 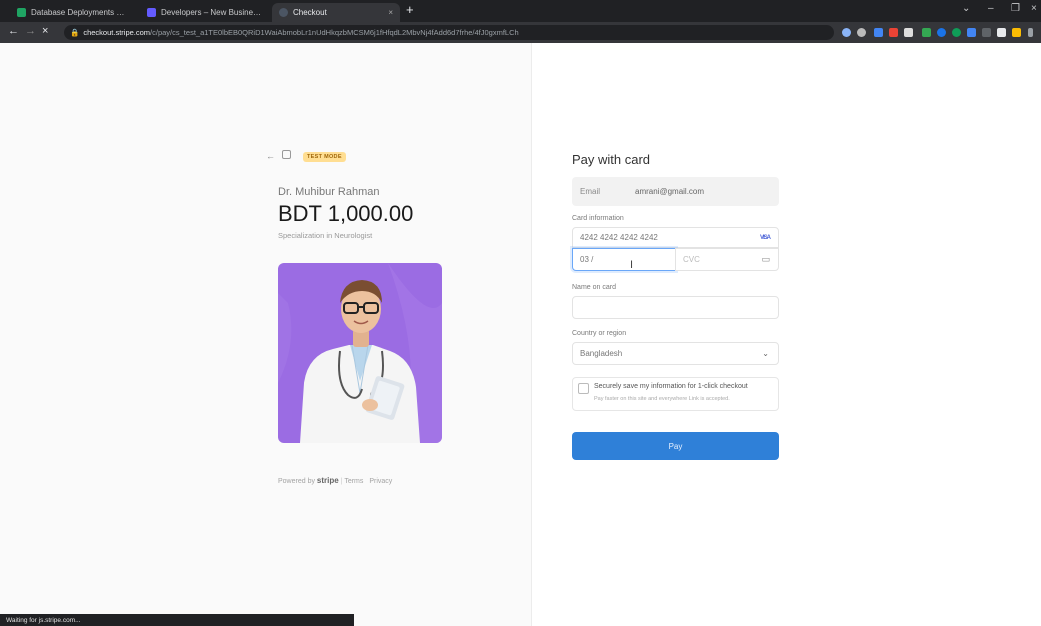 I want to click on privacy-link: Privacy, so click(x=380, y=481).